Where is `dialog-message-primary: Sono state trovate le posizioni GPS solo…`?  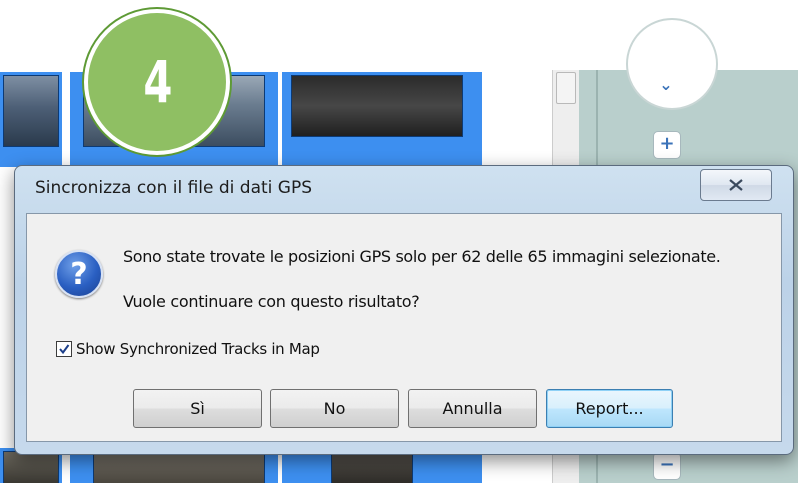 dialog-message-primary: Sono state trovate le posizioni GPS solo… is located at coordinates (422, 256).